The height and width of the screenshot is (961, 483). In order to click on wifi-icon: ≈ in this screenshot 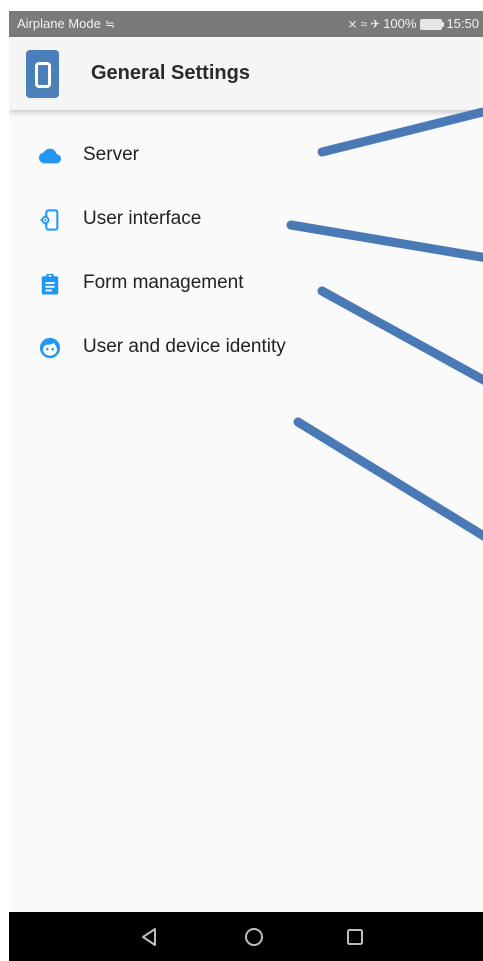, I will do `click(364, 24)`.